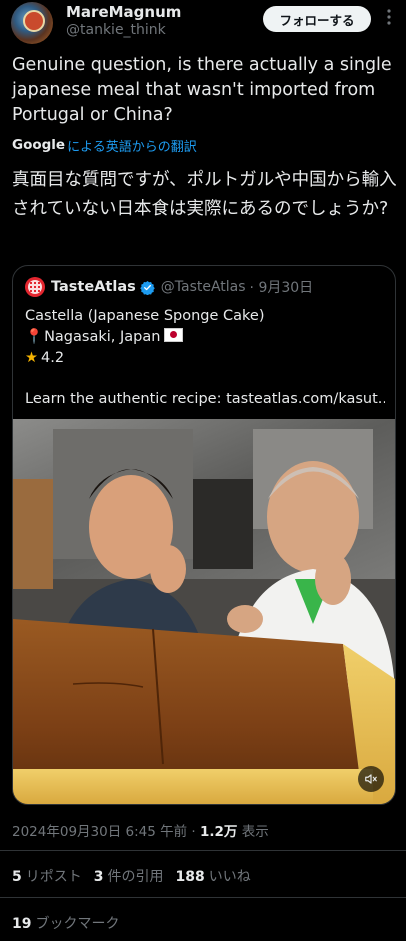  I want to click on tweet-header: MareMagnum @tankie_think フォローする, so click(203, 24).